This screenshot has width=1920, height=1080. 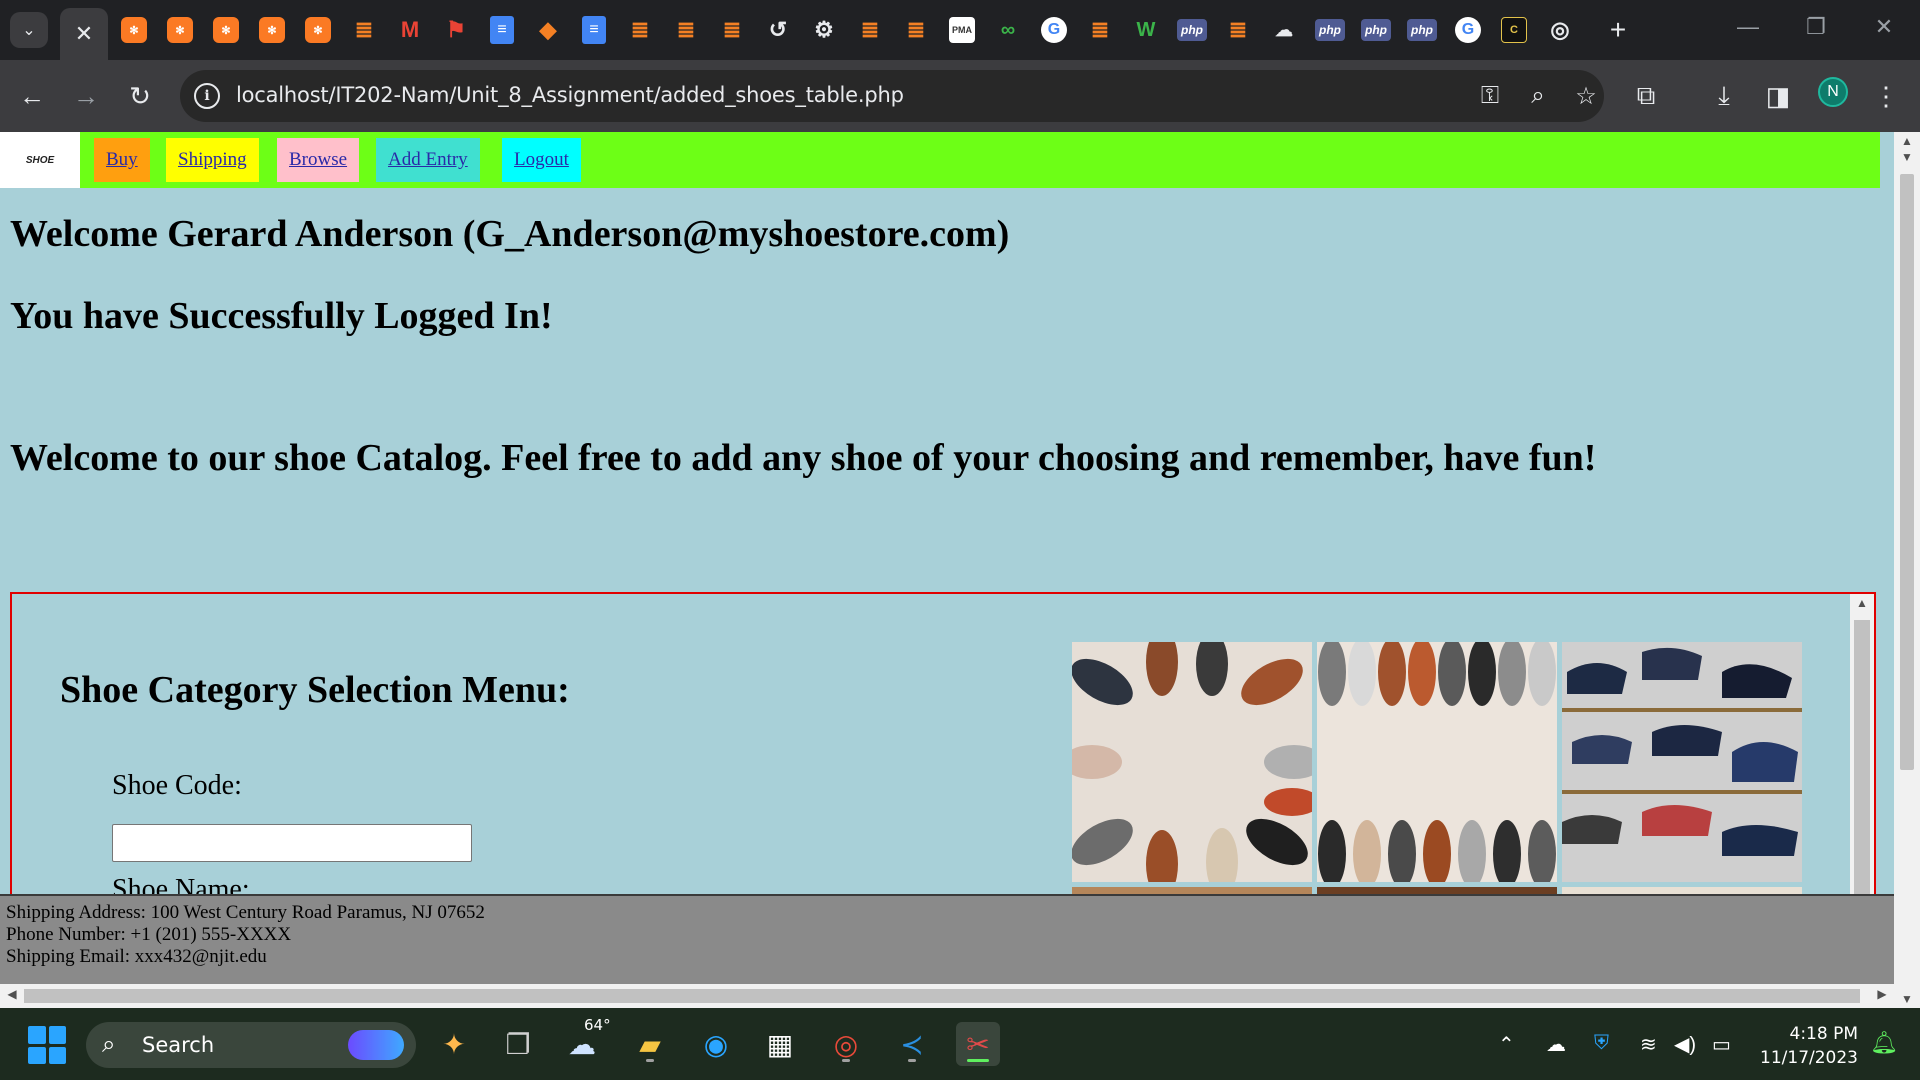 What do you see at coordinates (32, 96) in the screenshot?
I see `back-arrow-icon: ←` at bounding box center [32, 96].